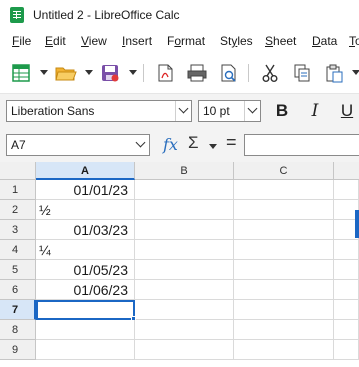 This screenshot has width=359, height=367. Describe the element at coordinates (179, 145) in the screenshot. I see `formula-bar: A7 fx Σ =` at that location.